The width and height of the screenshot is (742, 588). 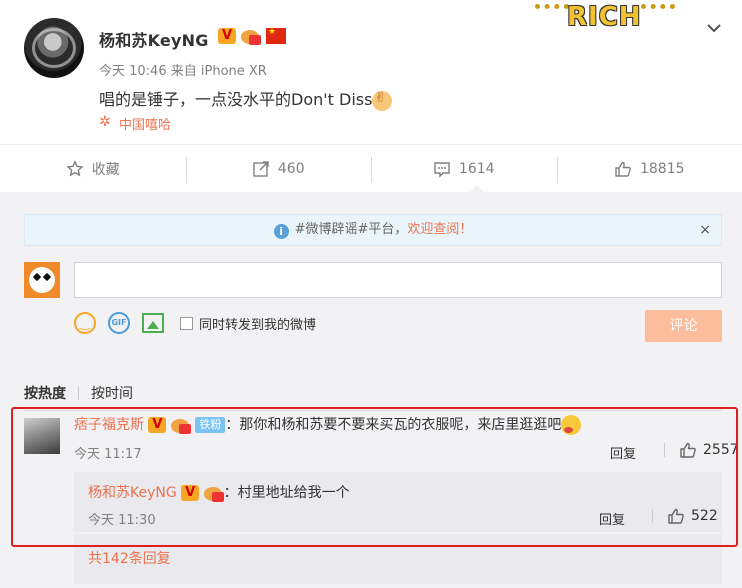 What do you see at coordinates (258, 325) in the screenshot?
I see `repost-option-label: 同时转发到我的微博` at bounding box center [258, 325].